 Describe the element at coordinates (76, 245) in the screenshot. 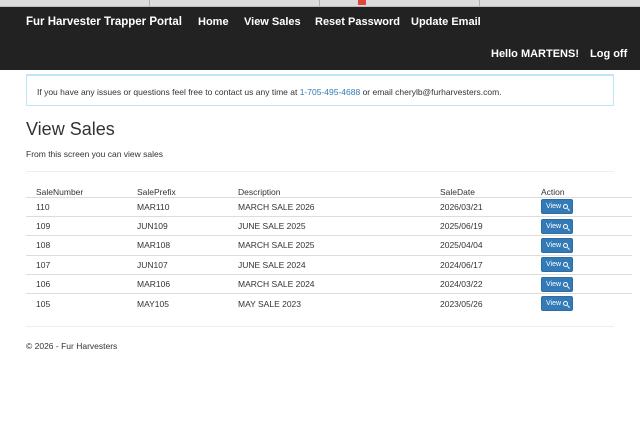

I see `cell-salenumber: 108` at that location.